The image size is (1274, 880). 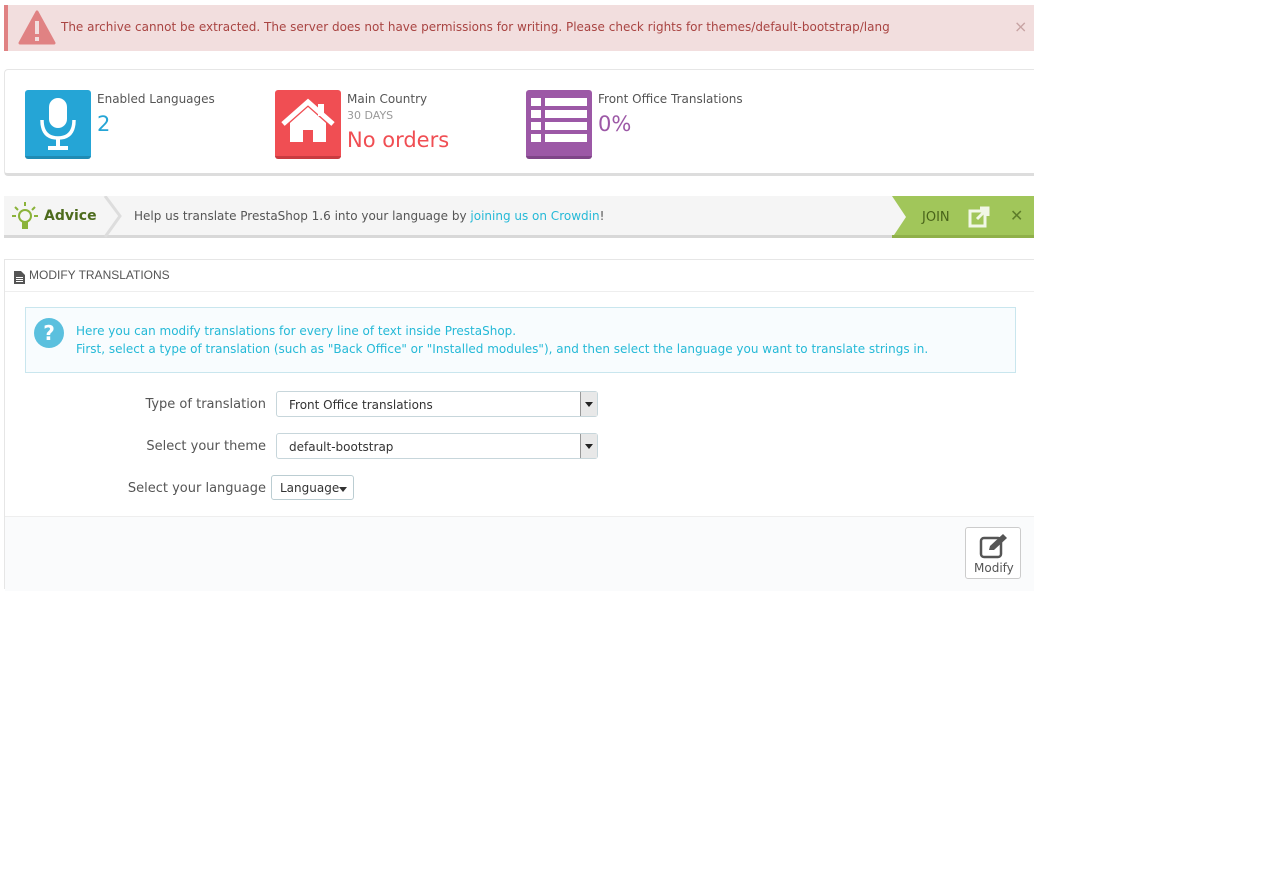 I want to click on alert-close-button: ×, so click(x=1020, y=27).